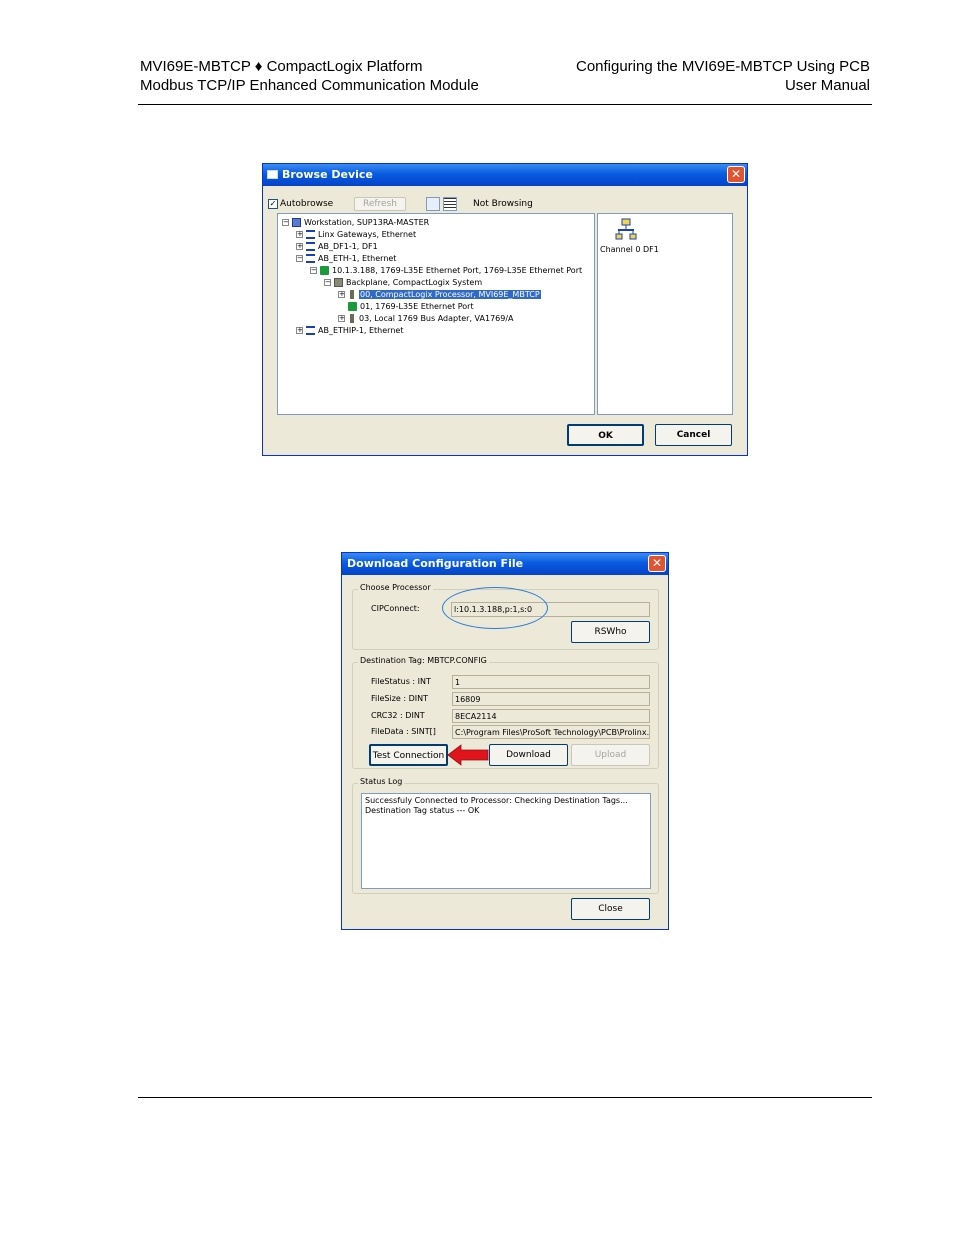 The height and width of the screenshot is (1235, 954). What do you see at coordinates (273, 204) in the screenshot?
I see `autobrowse-checkbox: ✓` at bounding box center [273, 204].